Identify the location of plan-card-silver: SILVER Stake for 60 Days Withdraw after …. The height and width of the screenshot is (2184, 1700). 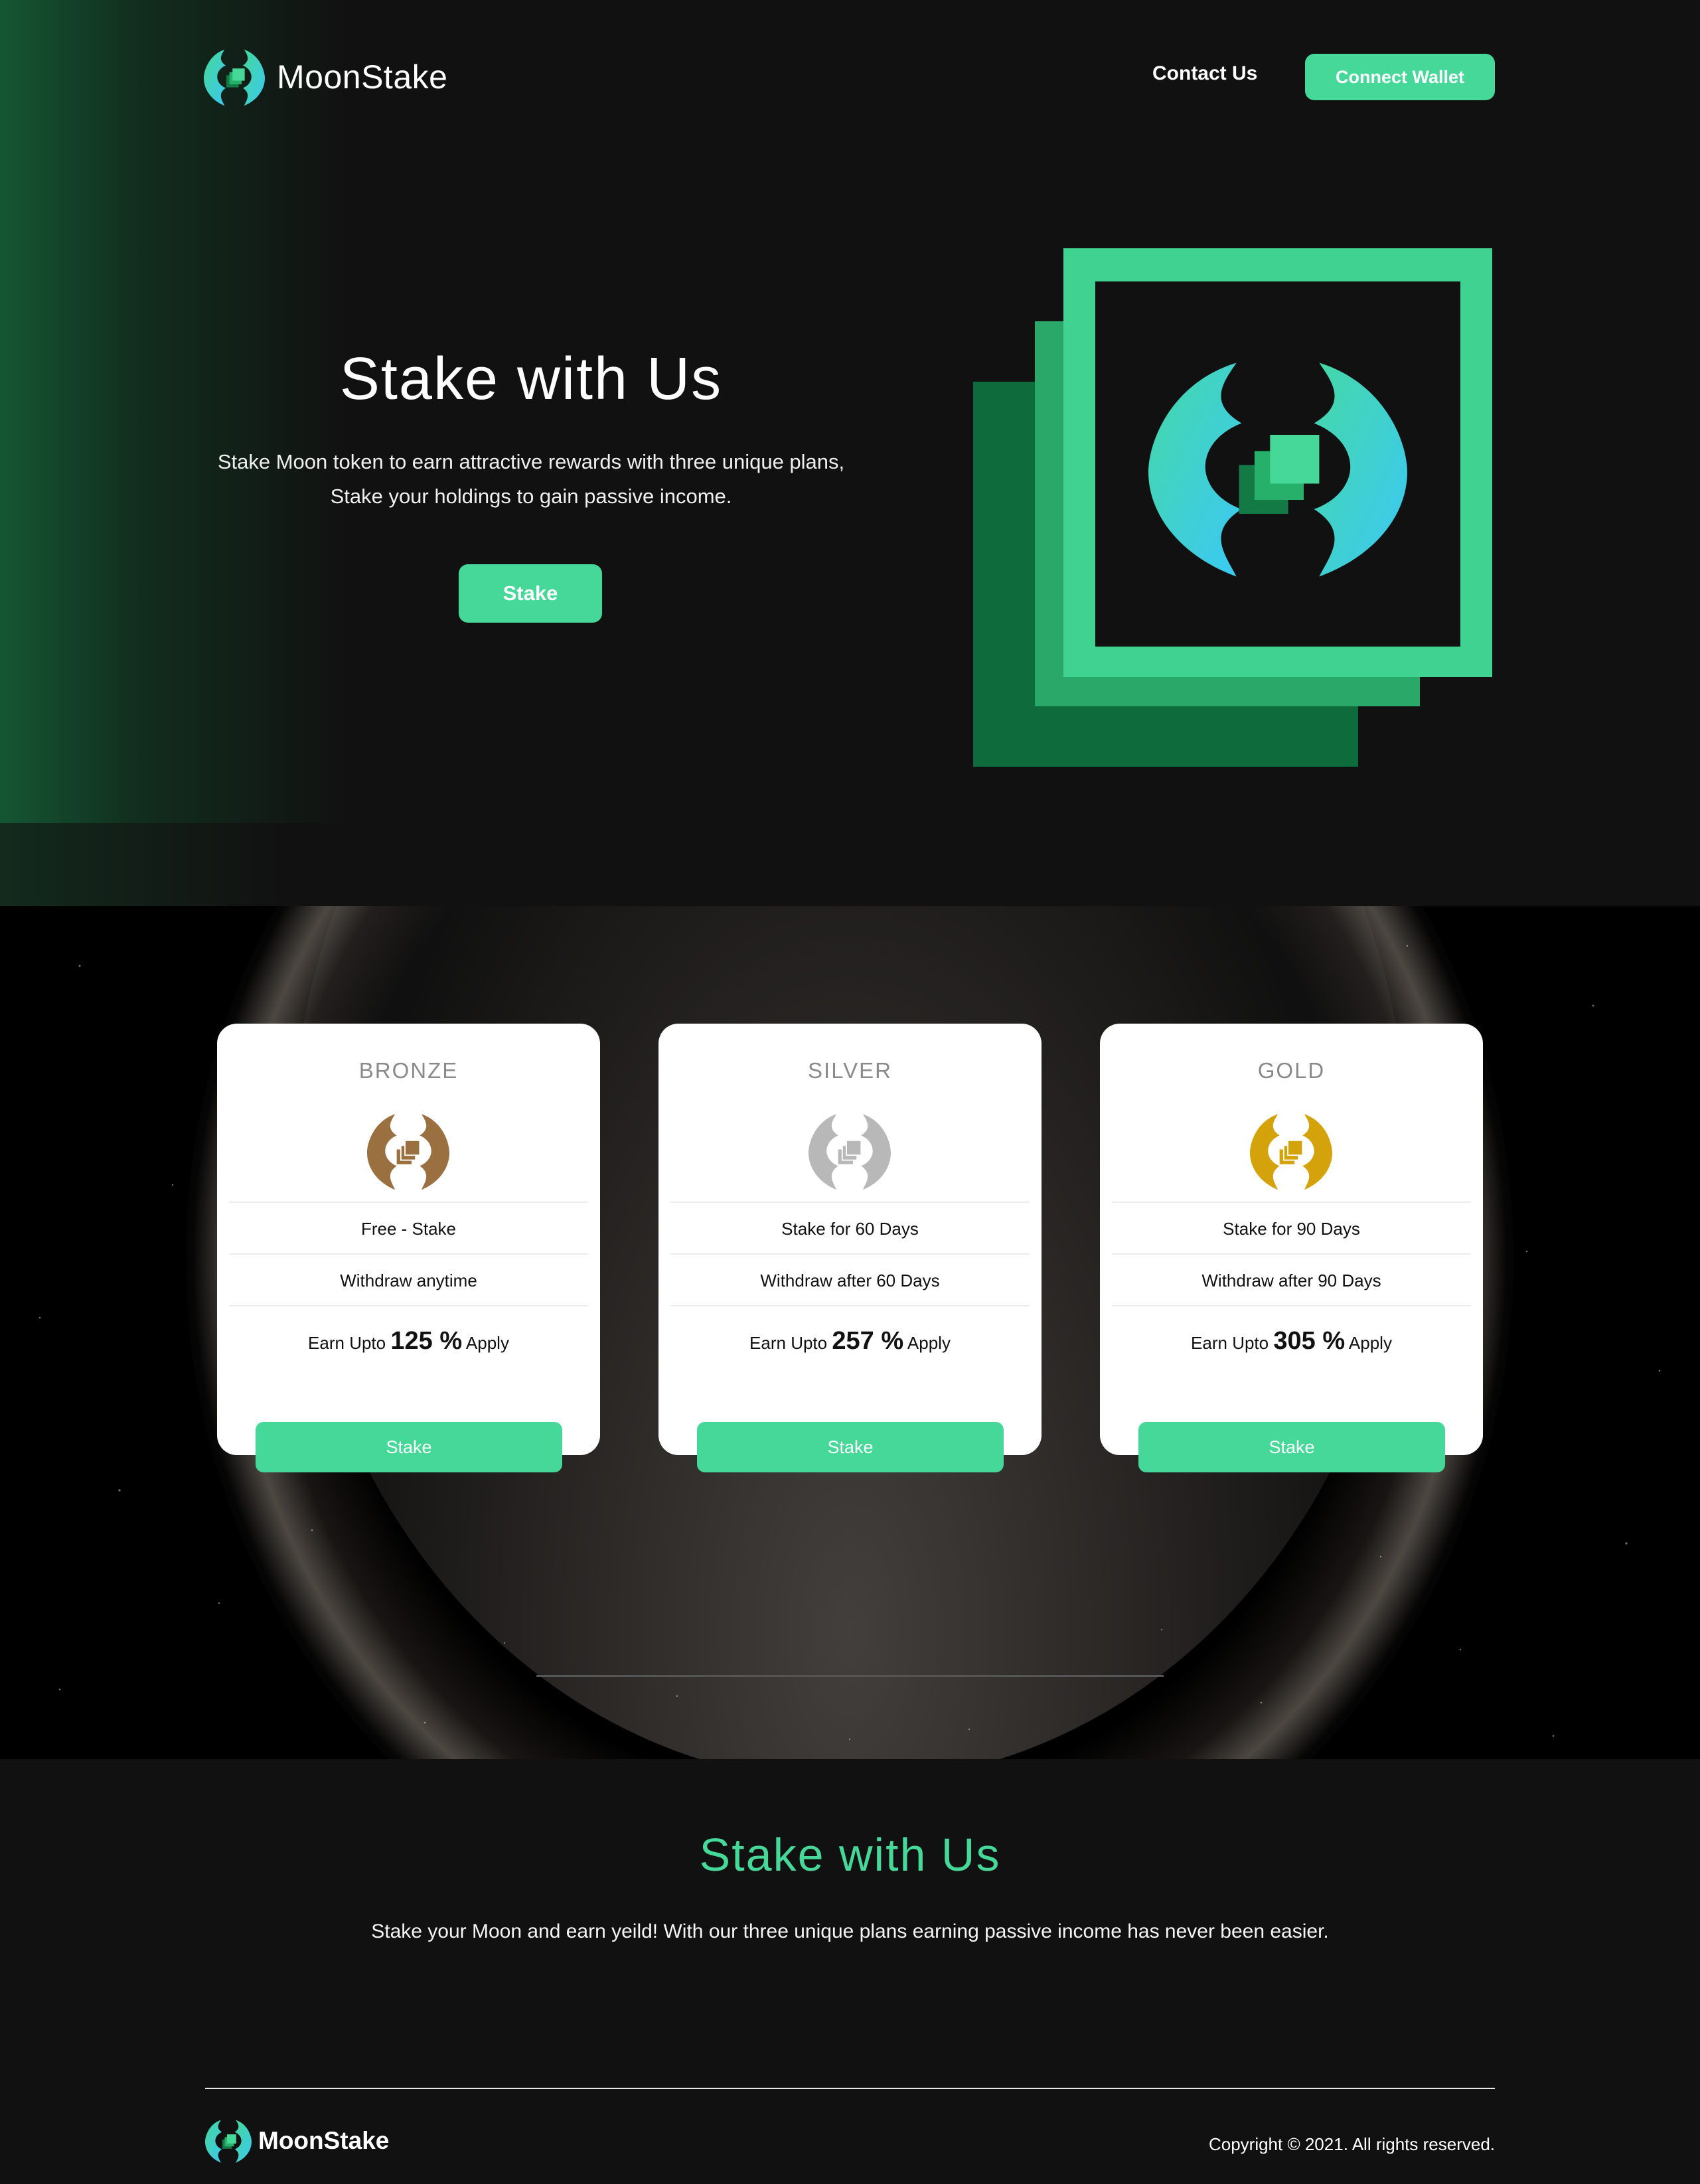
(850, 1248).